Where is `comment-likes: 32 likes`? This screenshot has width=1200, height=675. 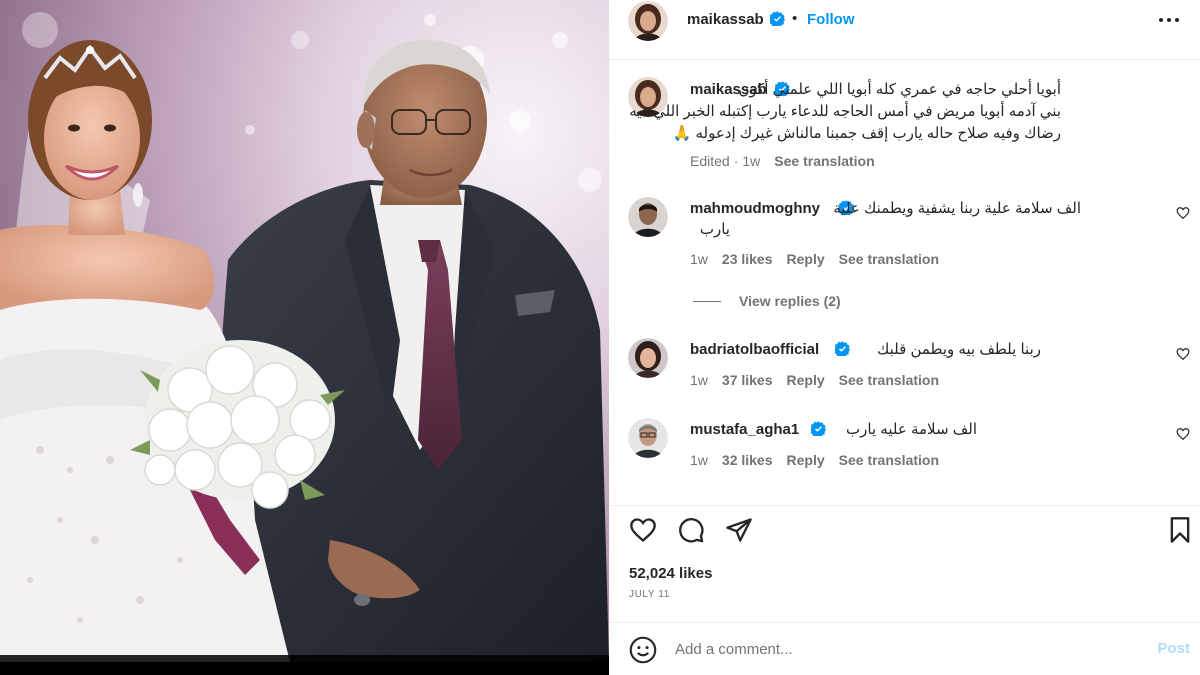 comment-likes: 32 likes is located at coordinates (747, 460).